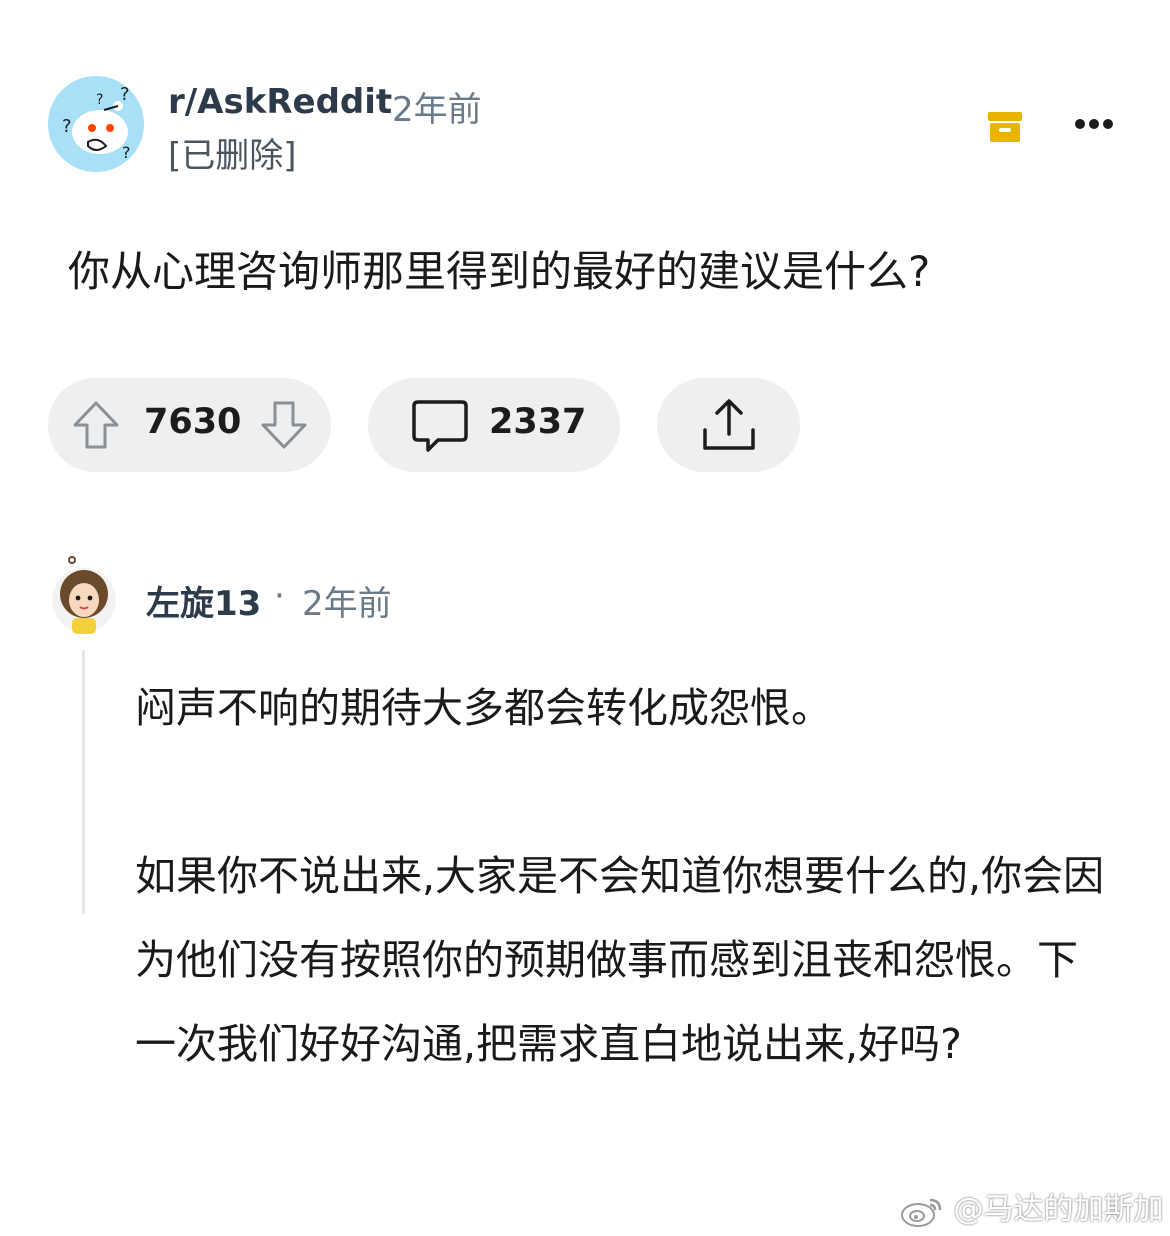 This screenshot has height=1236, width=1170. What do you see at coordinates (483, 708) in the screenshot?
I see `comment-paragraph: 闷声不响的期待大多都会转化成怨恨。` at bounding box center [483, 708].